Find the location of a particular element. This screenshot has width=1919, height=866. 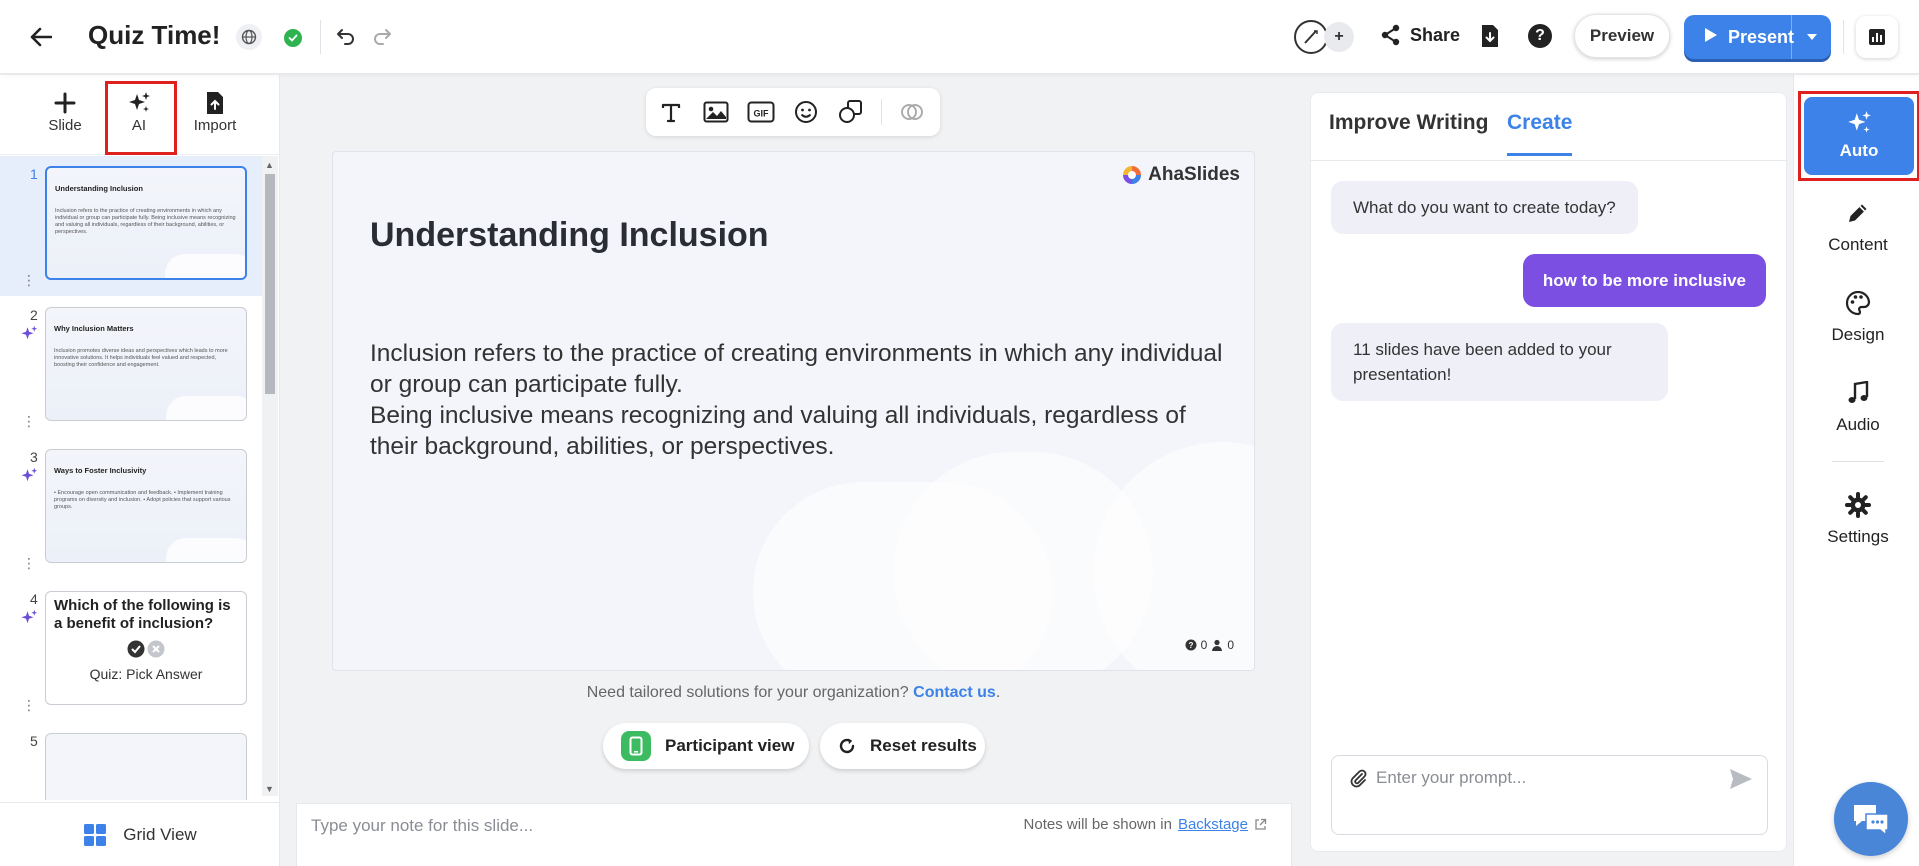

slide-item-5: 5 is located at coordinates (131, 761).